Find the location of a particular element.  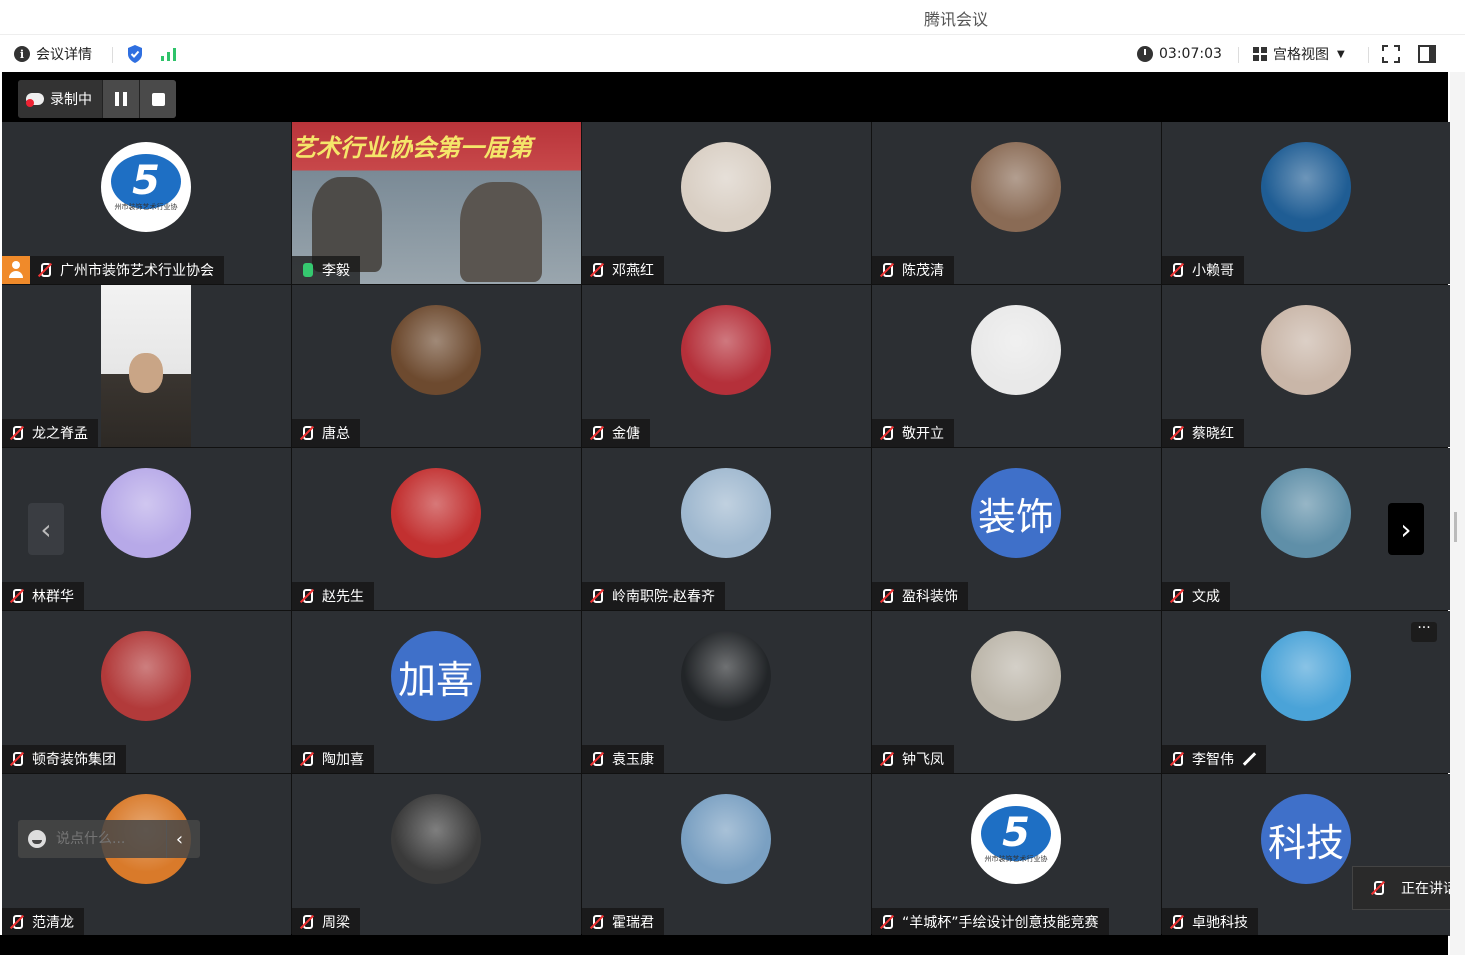

chevron-right-icon: › is located at coordinates (1406, 529).